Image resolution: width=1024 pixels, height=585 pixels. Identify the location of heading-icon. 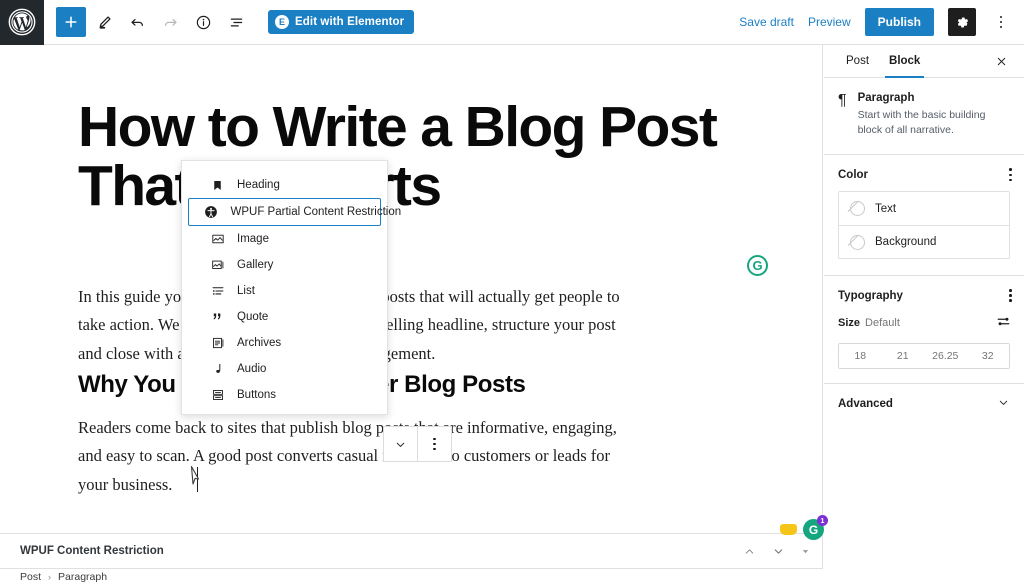
(217, 185).